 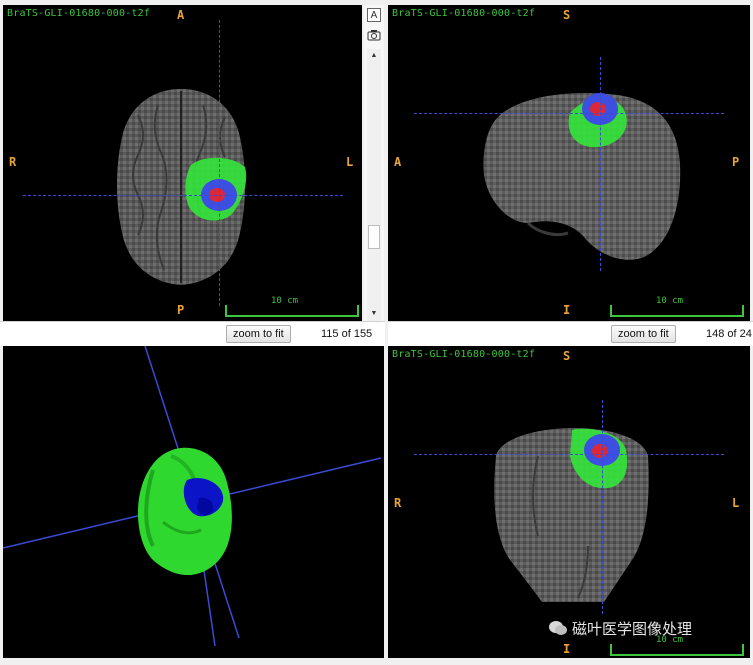 What do you see at coordinates (374, 185) in the screenshot?
I see `slice-scrollbar: ▲ ▼` at bounding box center [374, 185].